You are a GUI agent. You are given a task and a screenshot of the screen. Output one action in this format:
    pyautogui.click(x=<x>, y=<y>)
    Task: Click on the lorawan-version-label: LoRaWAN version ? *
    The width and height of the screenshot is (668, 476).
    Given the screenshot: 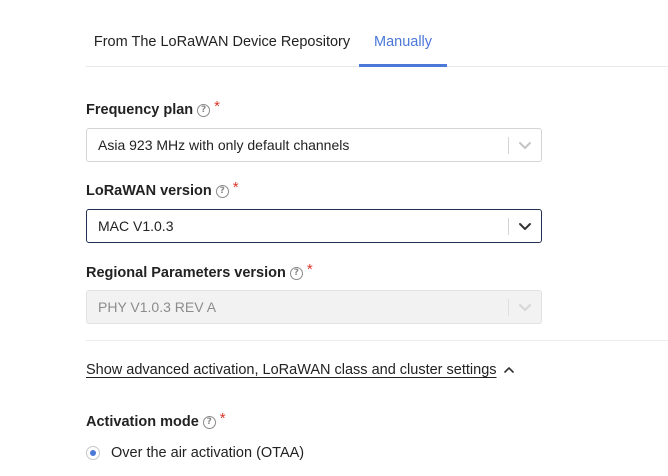 What is the action you would take?
    pyautogui.click(x=162, y=189)
    